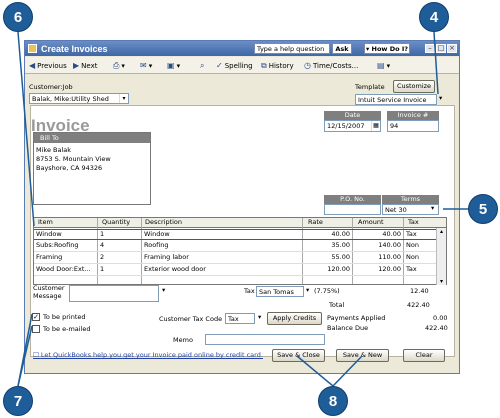 The height and width of the screenshot is (418, 500). What do you see at coordinates (376, 257) in the screenshot?
I see `cell-amount: 110.00` at bounding box center [376, 257].